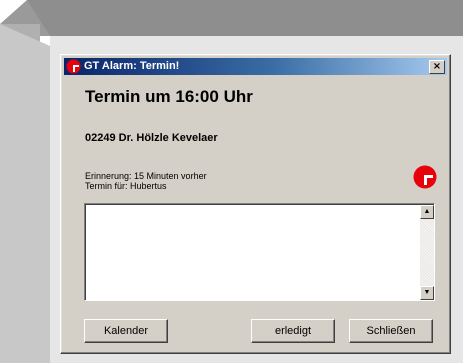 This screenshot has height=363, width=463. Describe the element at coordinates (437, 67) in the screenshot. I see `close-icon: ×` at that location.